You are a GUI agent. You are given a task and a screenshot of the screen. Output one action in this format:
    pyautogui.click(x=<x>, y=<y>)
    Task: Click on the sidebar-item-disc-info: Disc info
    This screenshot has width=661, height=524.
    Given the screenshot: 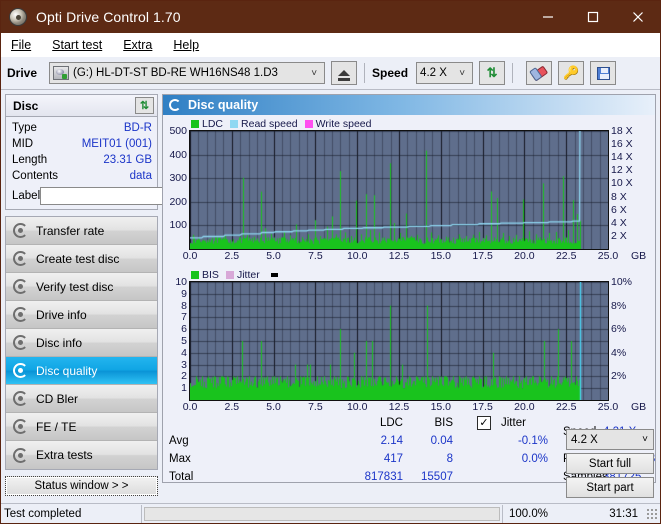 What is the action you would take?
    pyautogui.click(x=81, y=343)
    